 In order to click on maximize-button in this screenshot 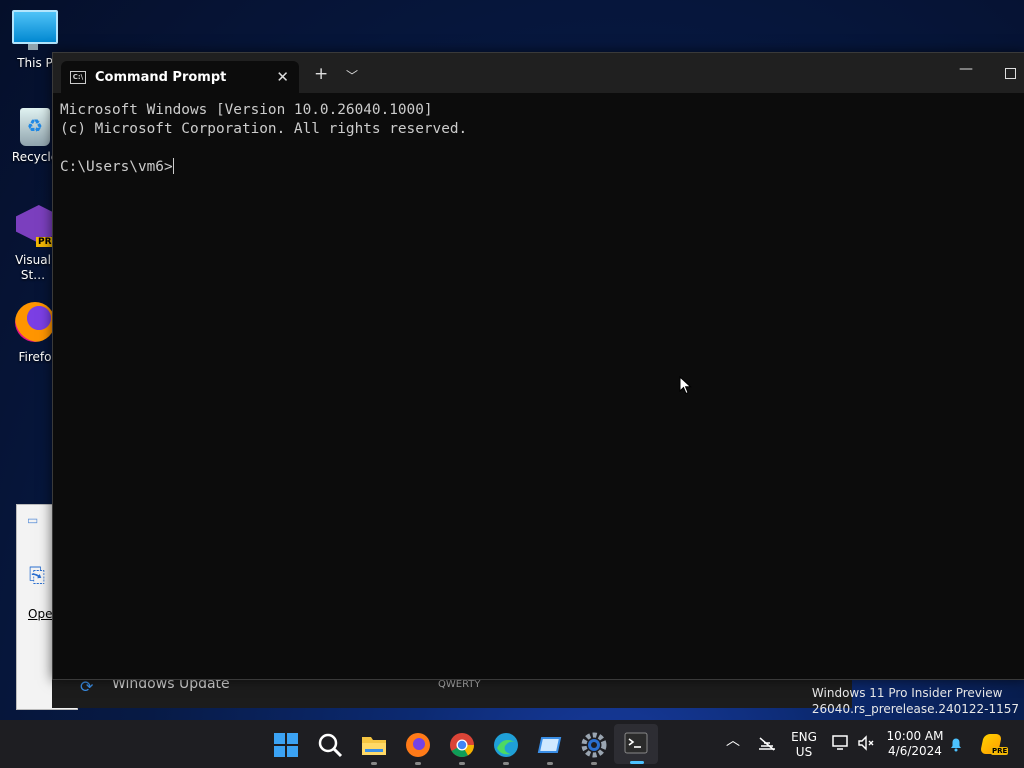, I will do `click(1010, 73)`.